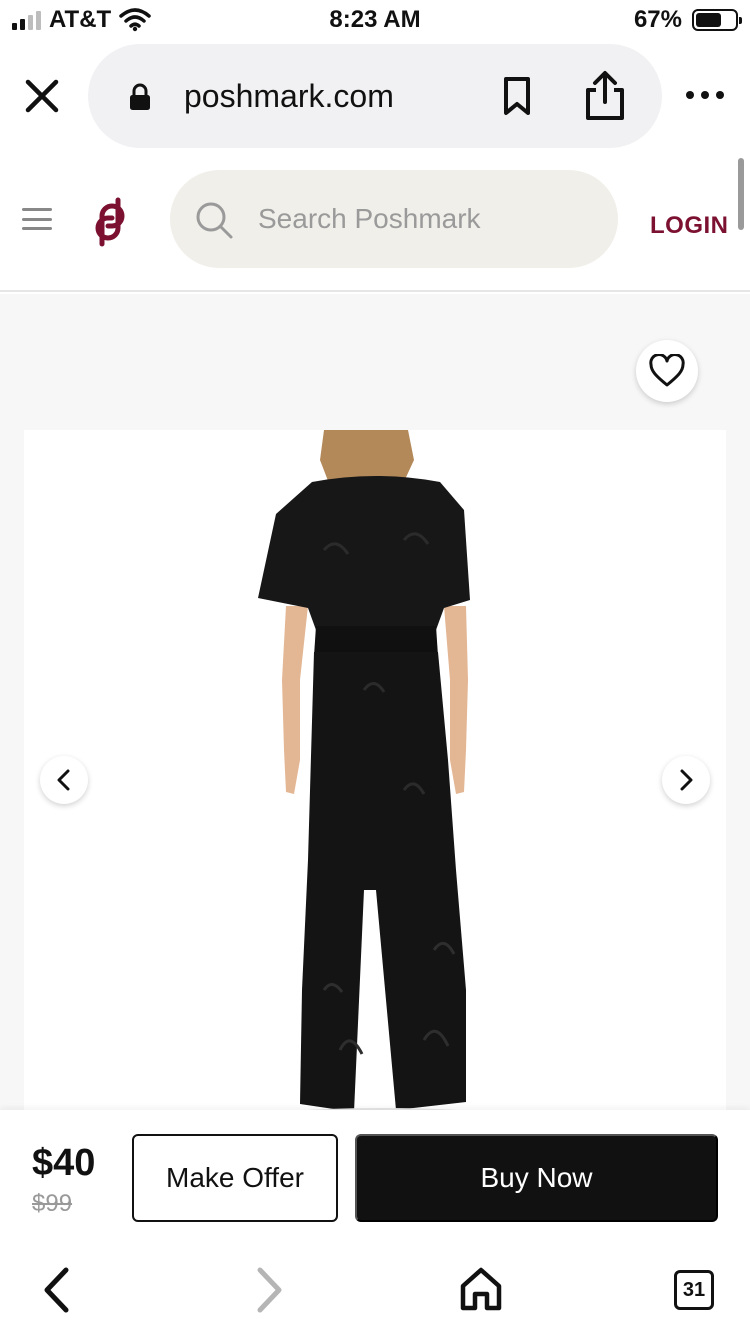 This screenshot has width=750, height=1334. Describe the element at coordinates (657, 19) in the screenshot. I see `battery-percent: 67%` at that location.